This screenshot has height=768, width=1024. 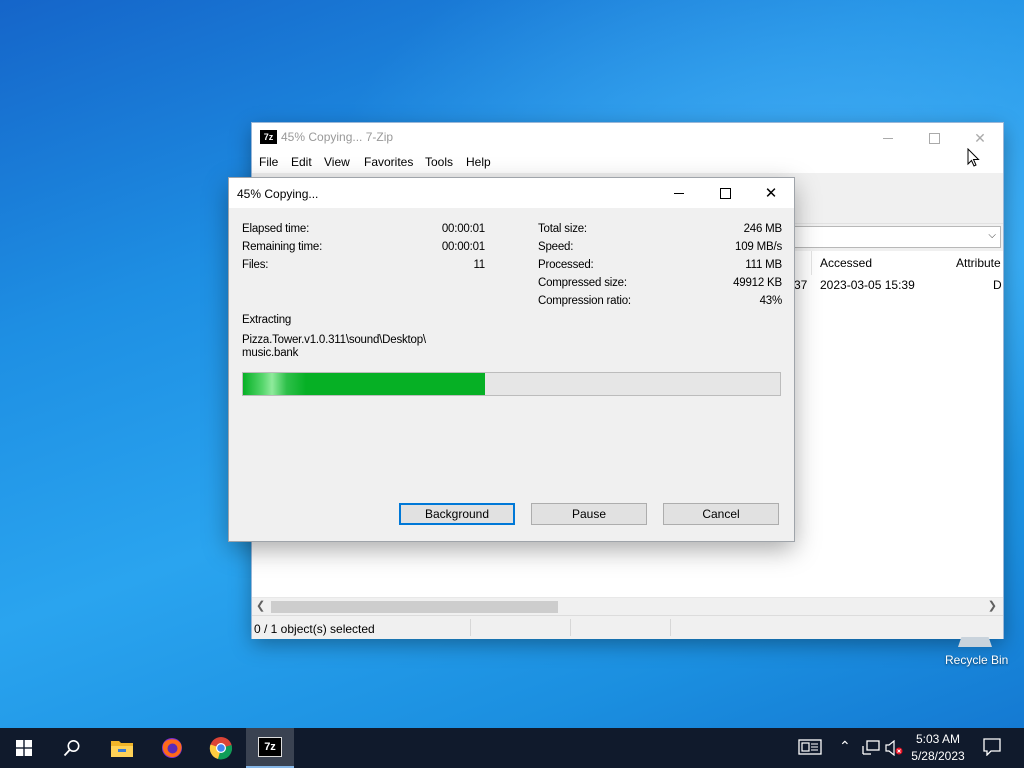 I want to click on status-text: 0 / 1 object(s) selected, so click(x=314, y=629).